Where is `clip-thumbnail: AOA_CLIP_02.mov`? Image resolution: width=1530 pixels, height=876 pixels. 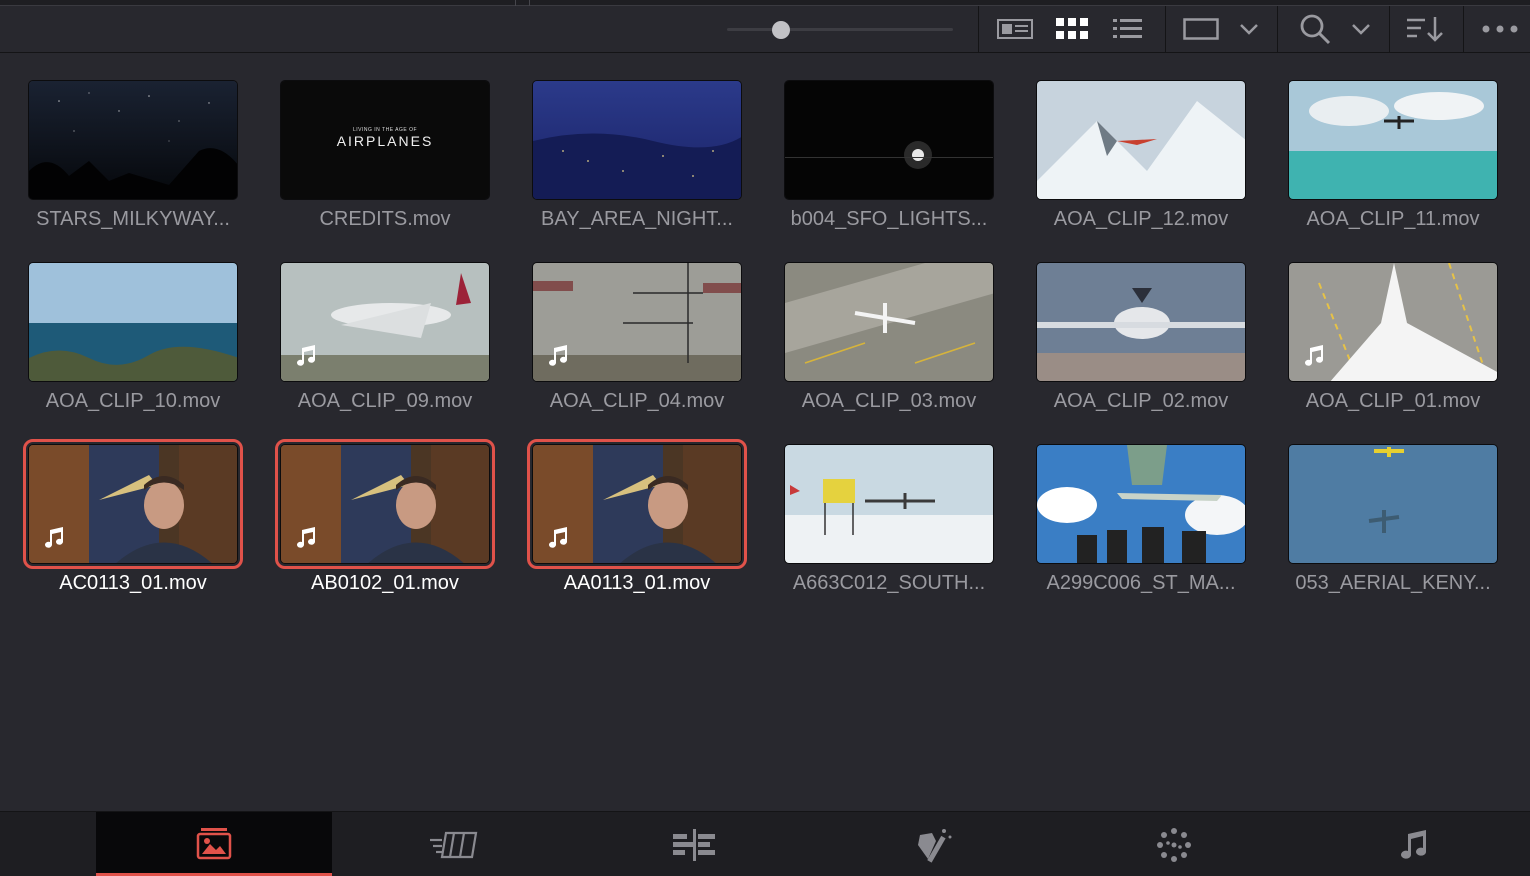
clip-thumbnail: AOA_CLIP_02.mov is located at coordinates (1134, 324).